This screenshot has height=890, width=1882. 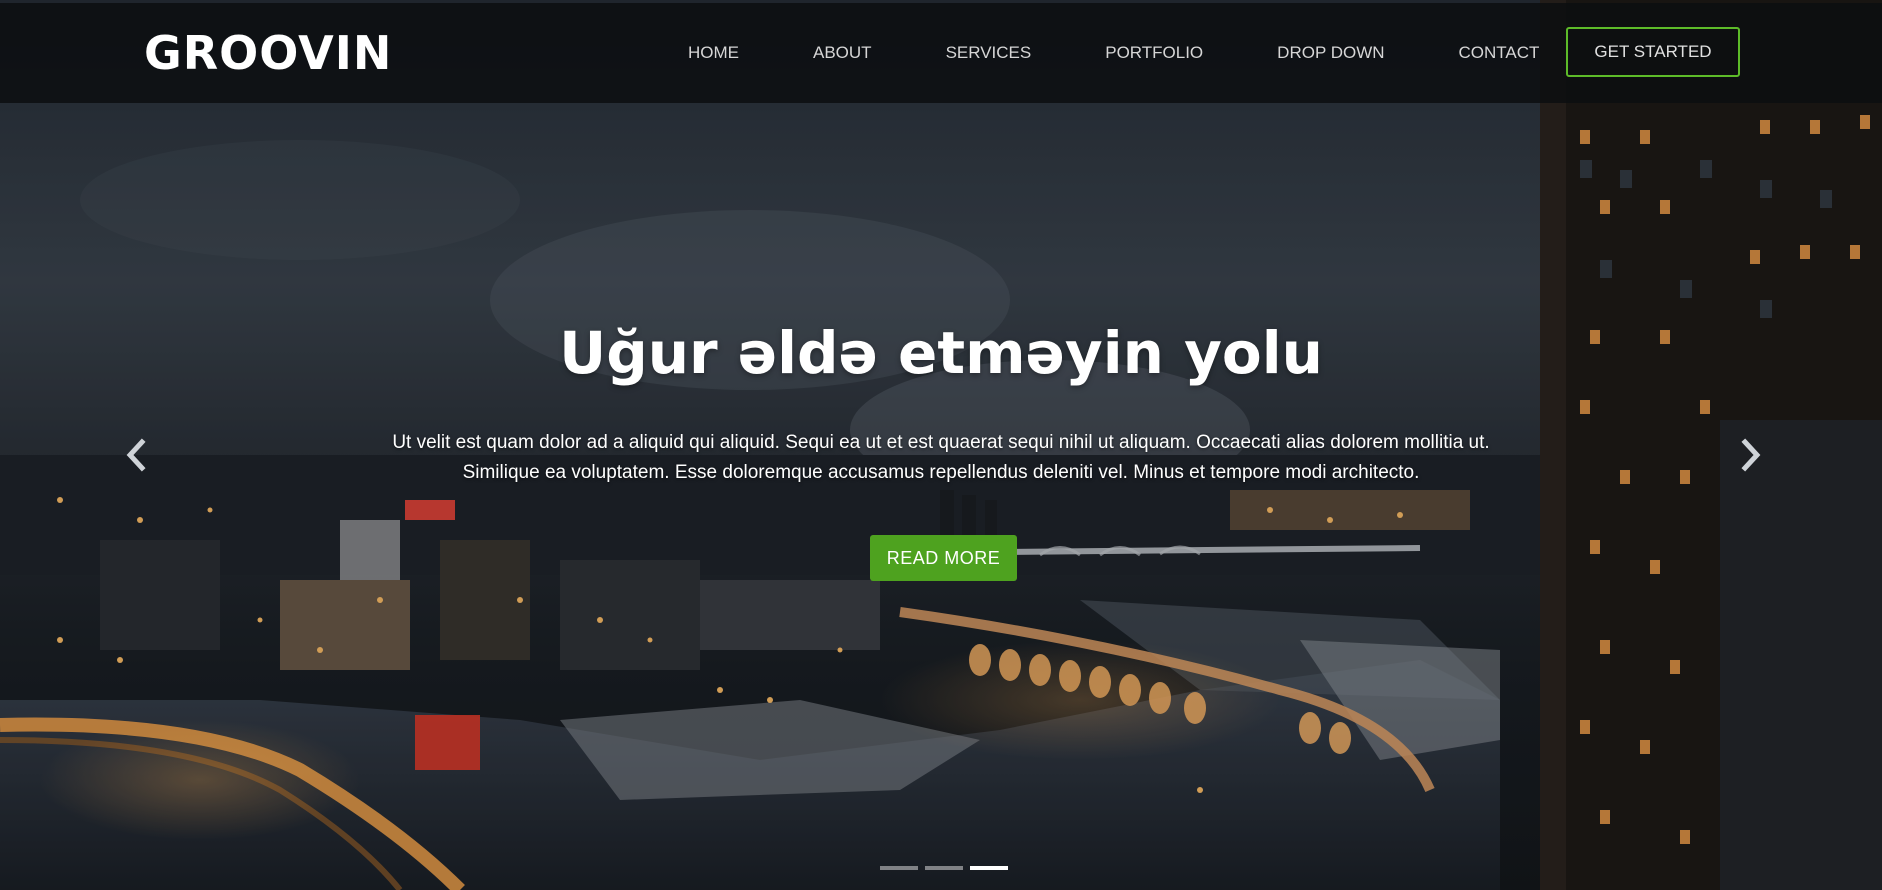 I want to click on nav-drop-down: DROP DOWN, so click(x=1330, y=53).